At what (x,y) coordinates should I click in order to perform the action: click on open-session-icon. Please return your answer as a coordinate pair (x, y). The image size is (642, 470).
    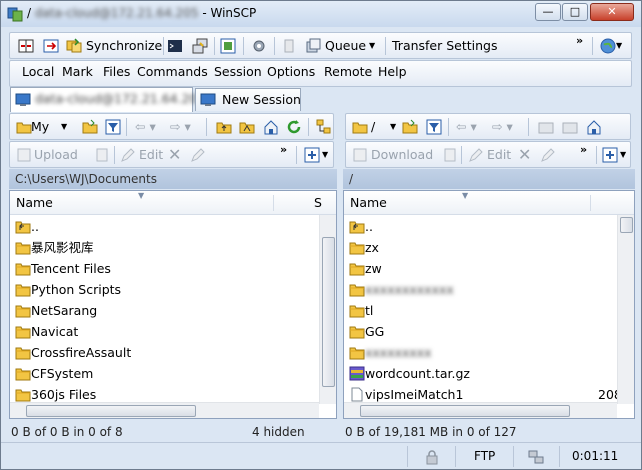
    Looking at the image, I should click on (228, 46).